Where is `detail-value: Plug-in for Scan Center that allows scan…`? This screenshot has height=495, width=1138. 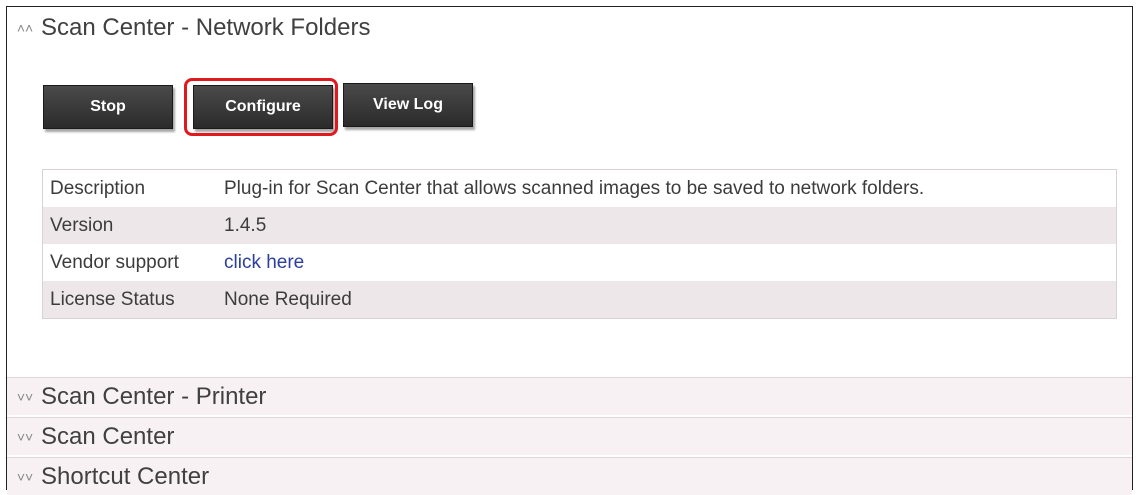
detail-value: Plug-in for Scan Center that allows scan… is located at coordinates (574, 188).